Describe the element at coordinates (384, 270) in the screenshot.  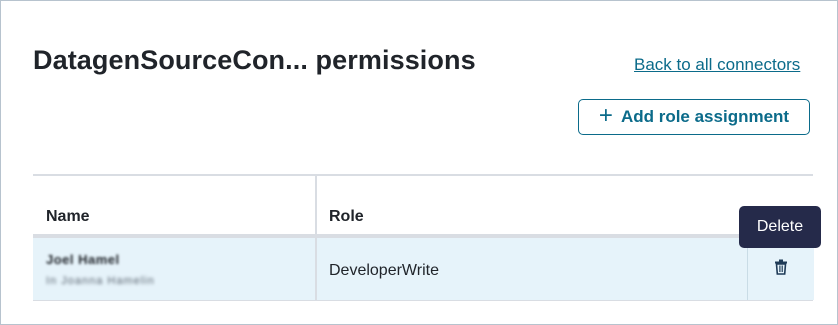
I see `role-cell: DeveloperWrite` at that location.